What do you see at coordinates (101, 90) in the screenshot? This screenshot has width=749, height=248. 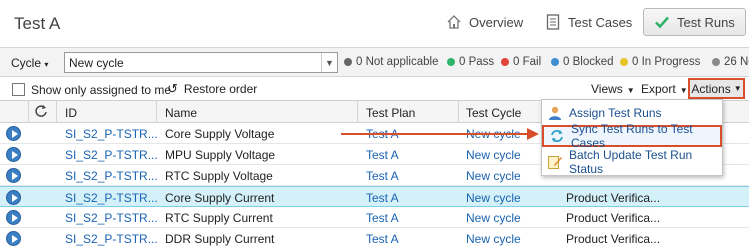 I see `show-assigned-label: Show only assigned to me` at bounding box center [101, 90].